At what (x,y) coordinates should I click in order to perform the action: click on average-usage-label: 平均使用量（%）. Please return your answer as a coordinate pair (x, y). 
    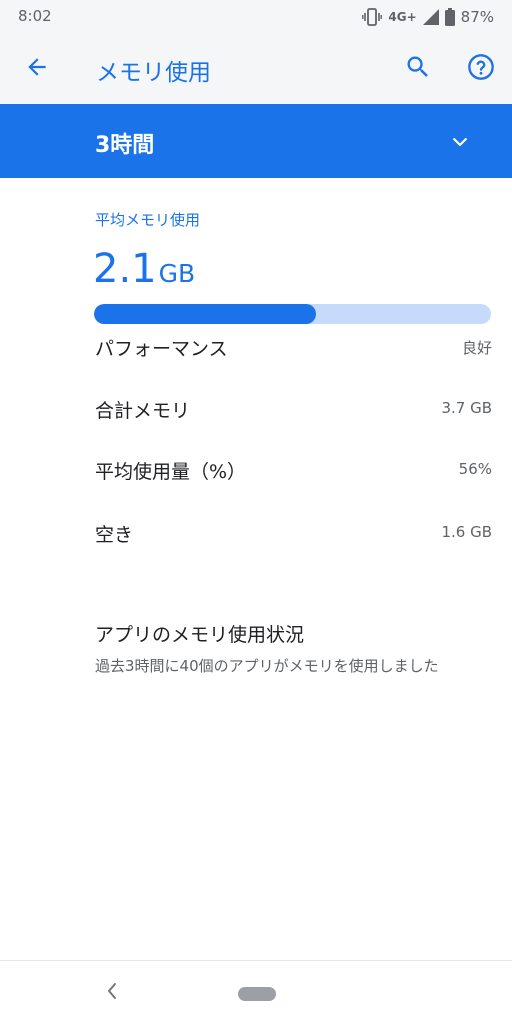
    Looking at the image, I should click on (171, 472).